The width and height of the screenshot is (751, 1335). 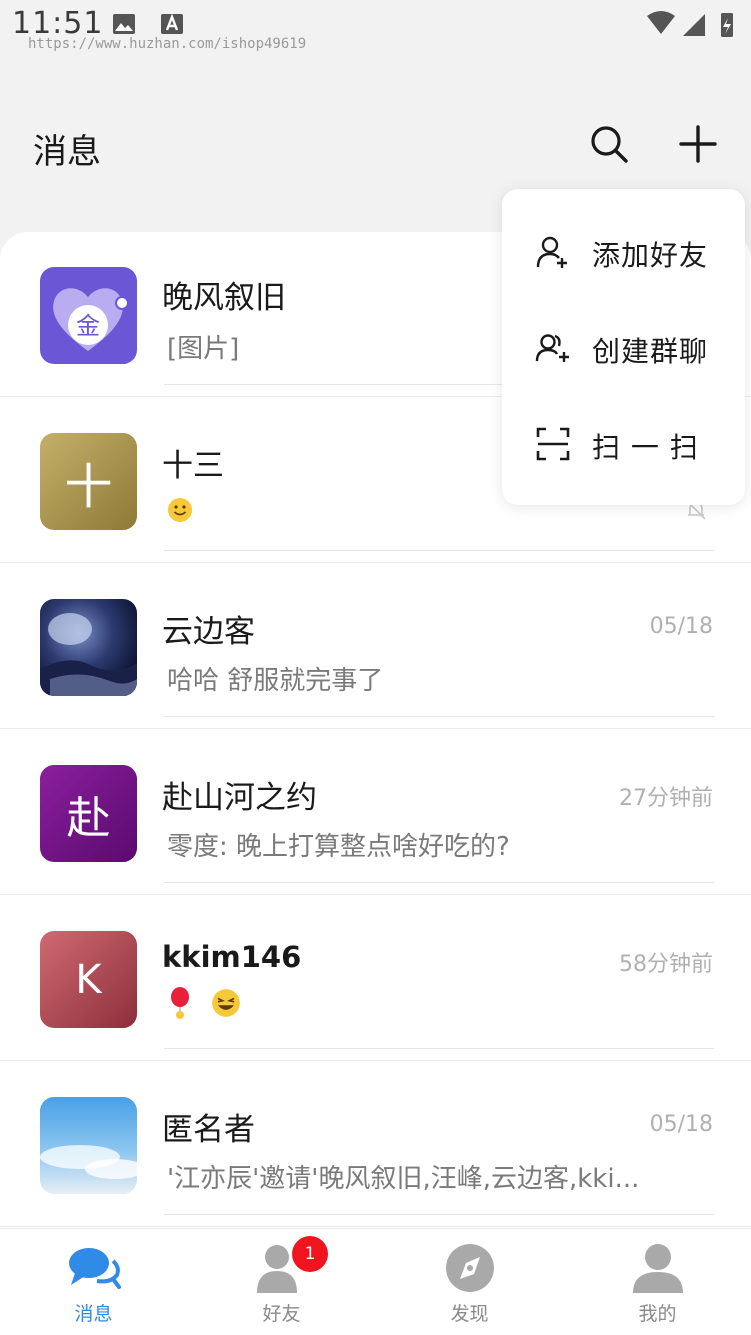 I want to click on page-title: 消息, so click(x=67, y=152).